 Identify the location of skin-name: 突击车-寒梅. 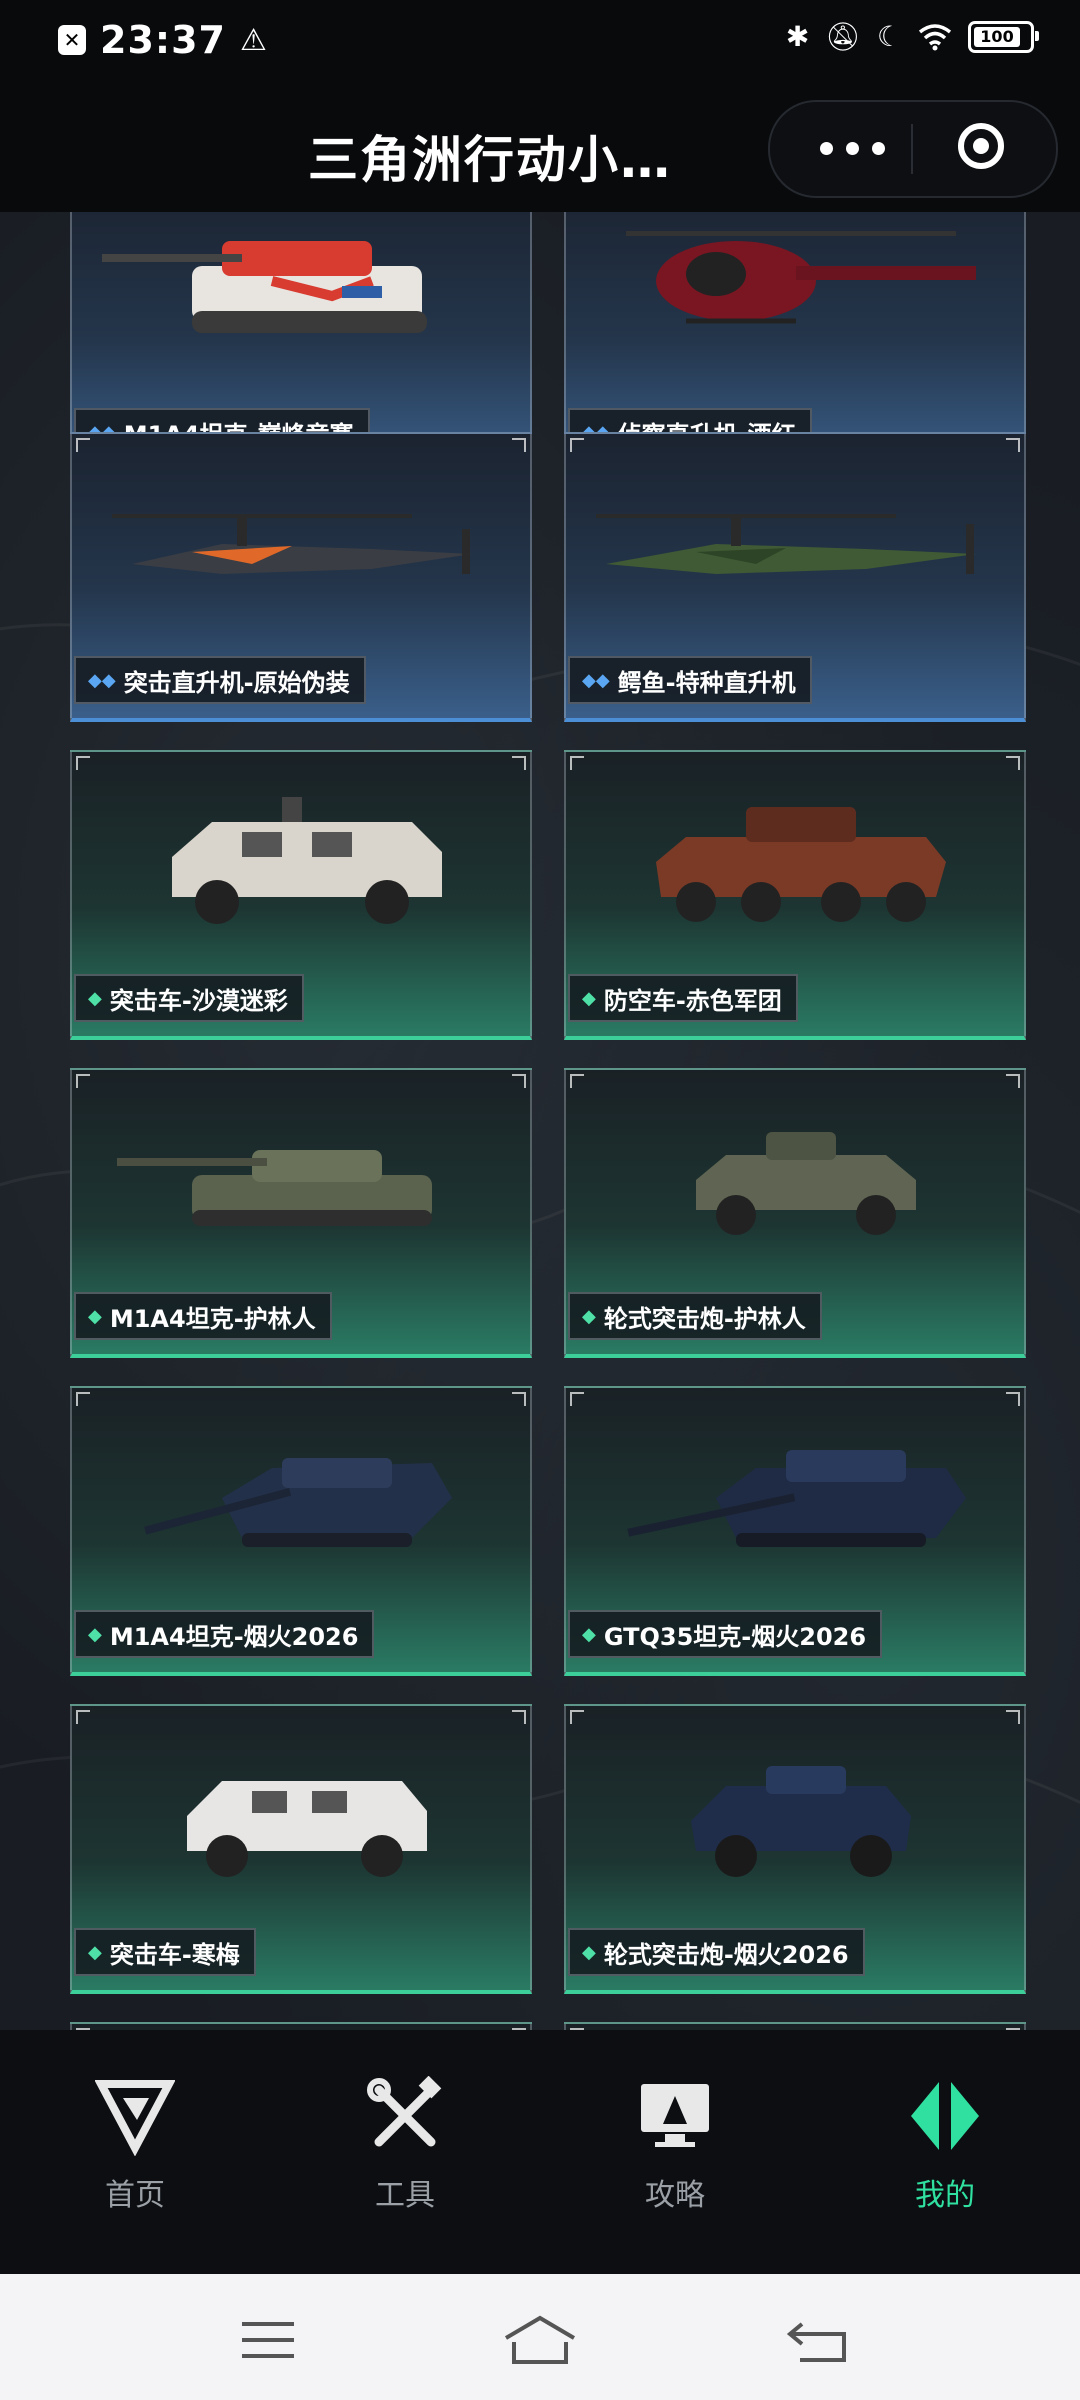
(174, 1954).